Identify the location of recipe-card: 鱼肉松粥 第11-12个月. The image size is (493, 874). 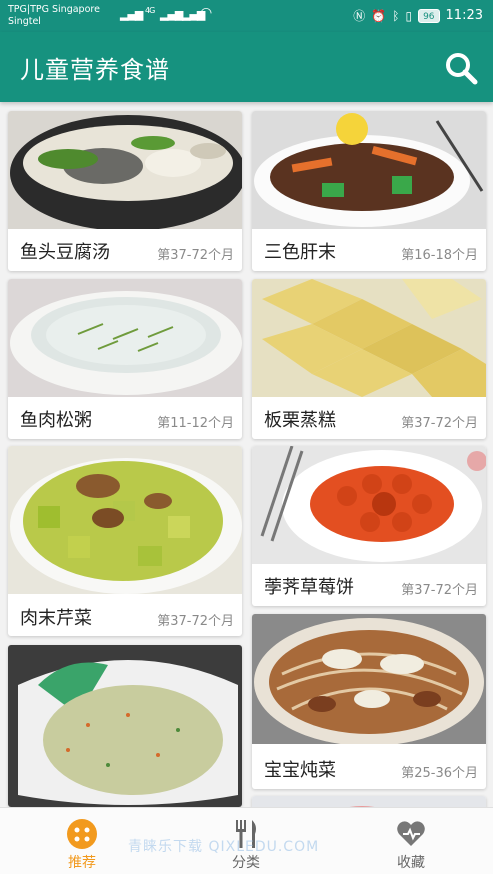
(125, 359).